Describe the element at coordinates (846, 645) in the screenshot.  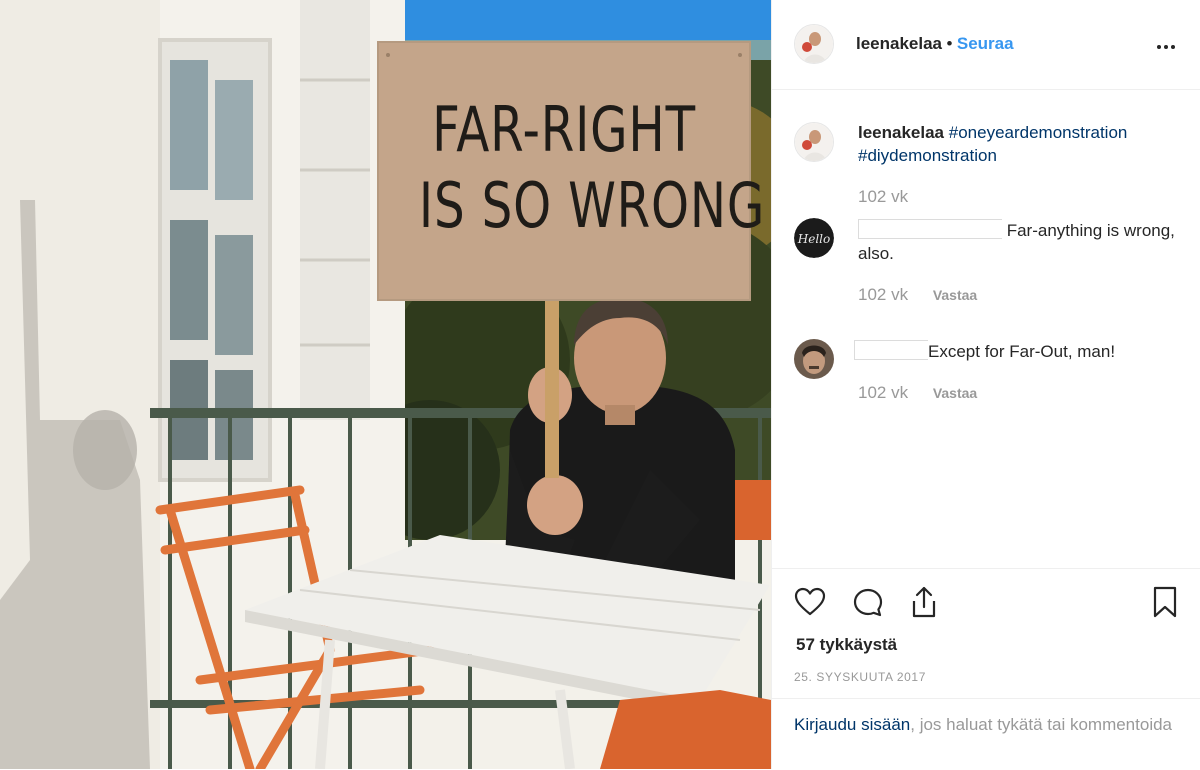
I see `like-count: 57 tykkäystä` at that location.